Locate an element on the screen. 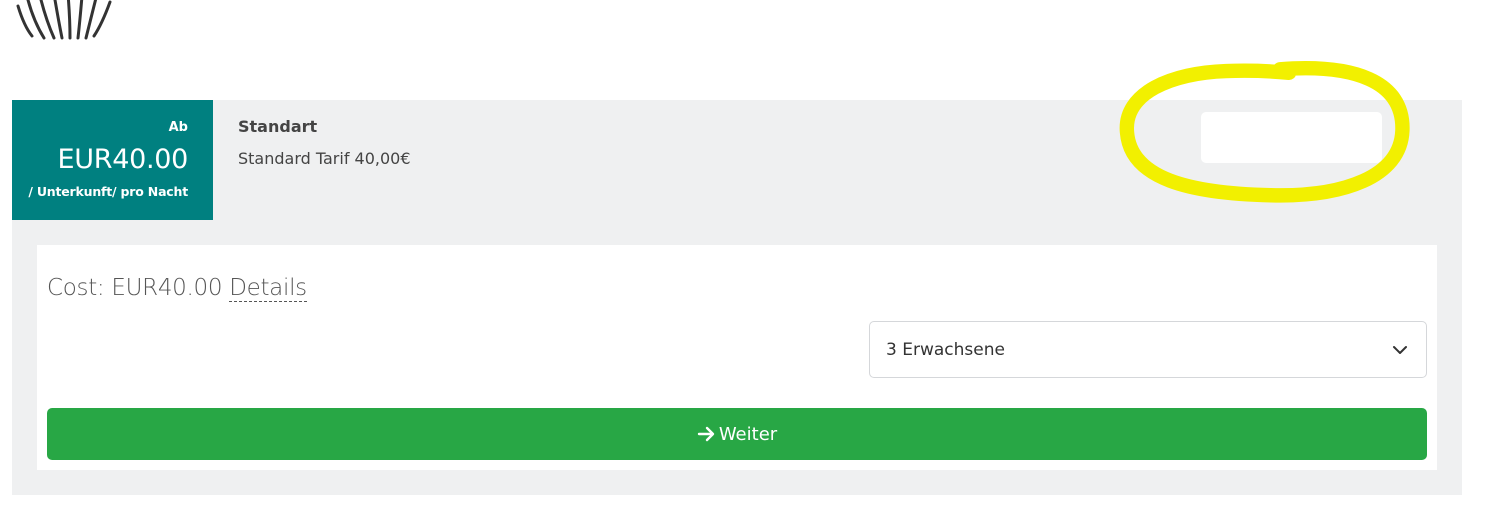 The image size is (1495, 530). site-logo is located at coordinates (65, 20).